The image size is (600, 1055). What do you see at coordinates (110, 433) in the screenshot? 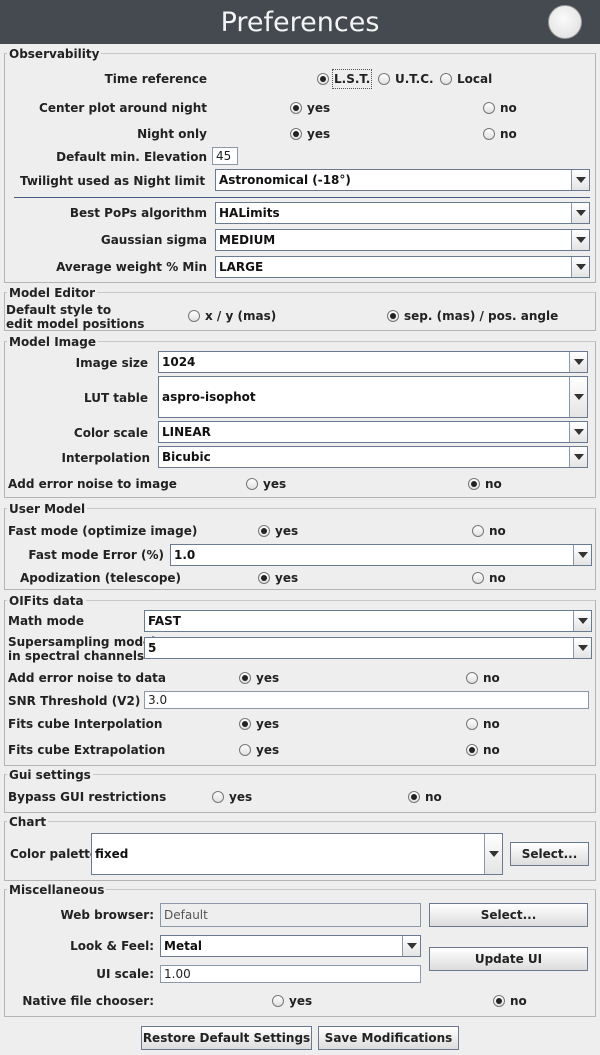
I see `color-scale-label: Color scale` at bounding box center [110, 433].